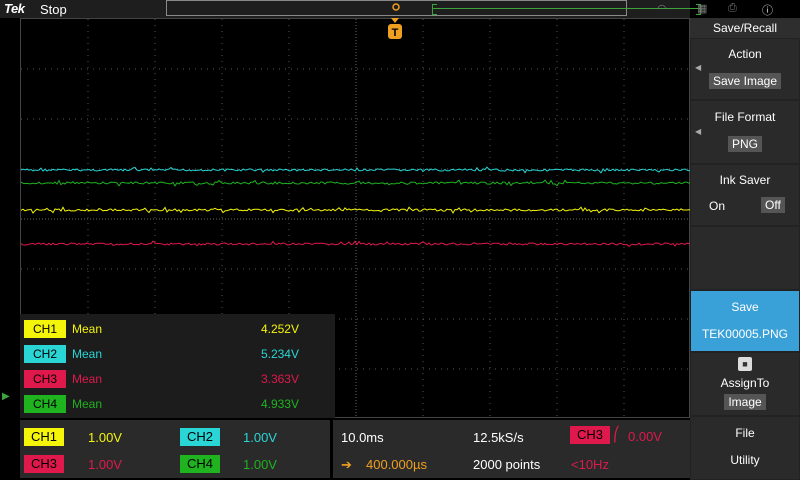 The height and width of the screenshot is (480, 800). Describe the element at coordinates (45, 329) in the screenshot. I see `channel-badge: CH1` at that location.